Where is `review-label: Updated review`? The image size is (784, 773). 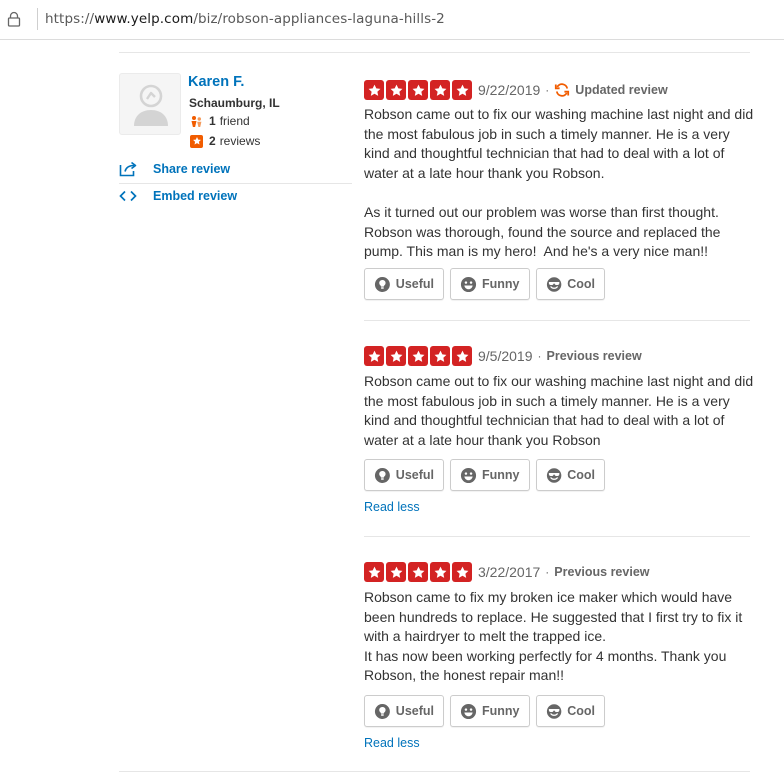
review-label: Updated review is located at coordinates (621, 90).